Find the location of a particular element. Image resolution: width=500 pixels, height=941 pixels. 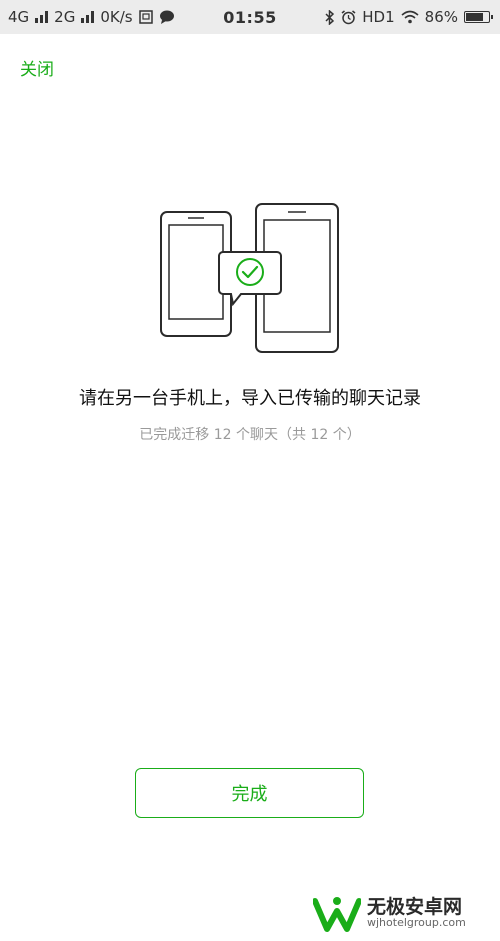

hd-label: HD1 is located at coordinates (378, 17).